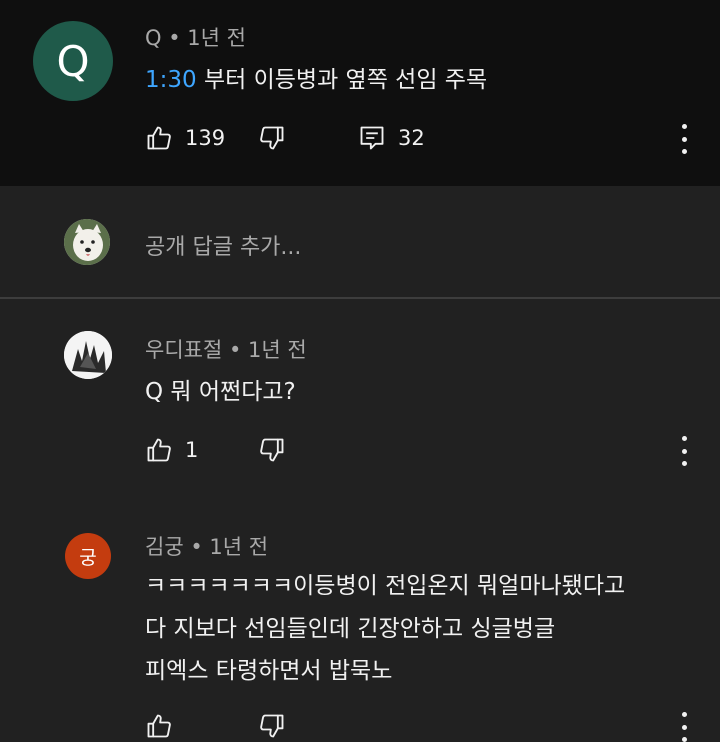 This screenshot has height=742, width=720. What do you see at coordinates (153, 38) in the screenshot?
I see `comment-author: Q` at bounding box center [153, 38].